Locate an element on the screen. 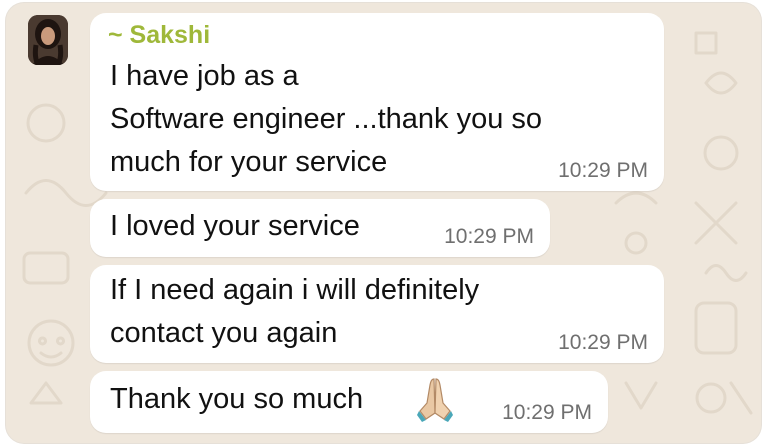  message-line: contact you again is located at coordinates (224, 333).